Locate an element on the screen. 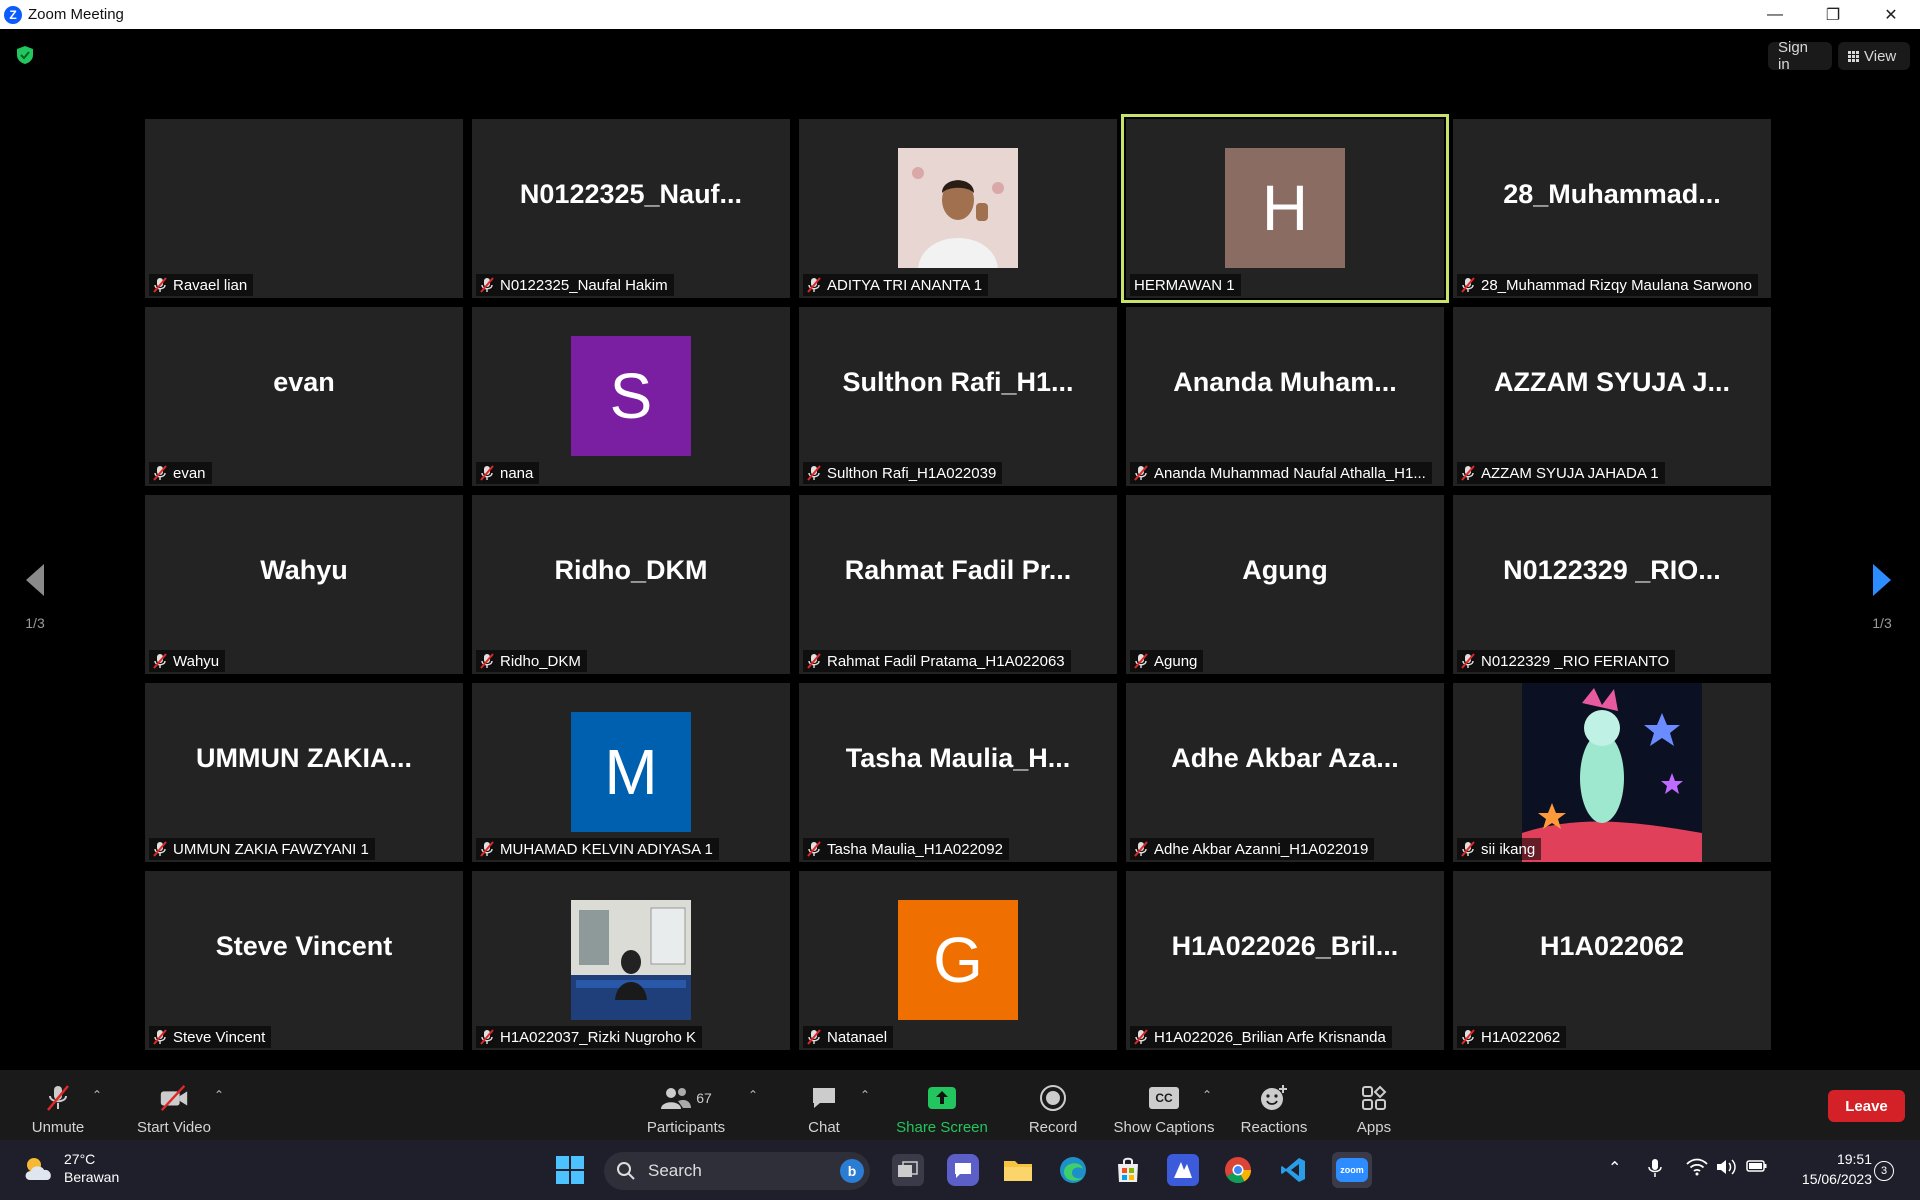 This screenshot has width=1920, height=1200. captions-options-caret: ⌃ is located at coordinates (1207, 1095).